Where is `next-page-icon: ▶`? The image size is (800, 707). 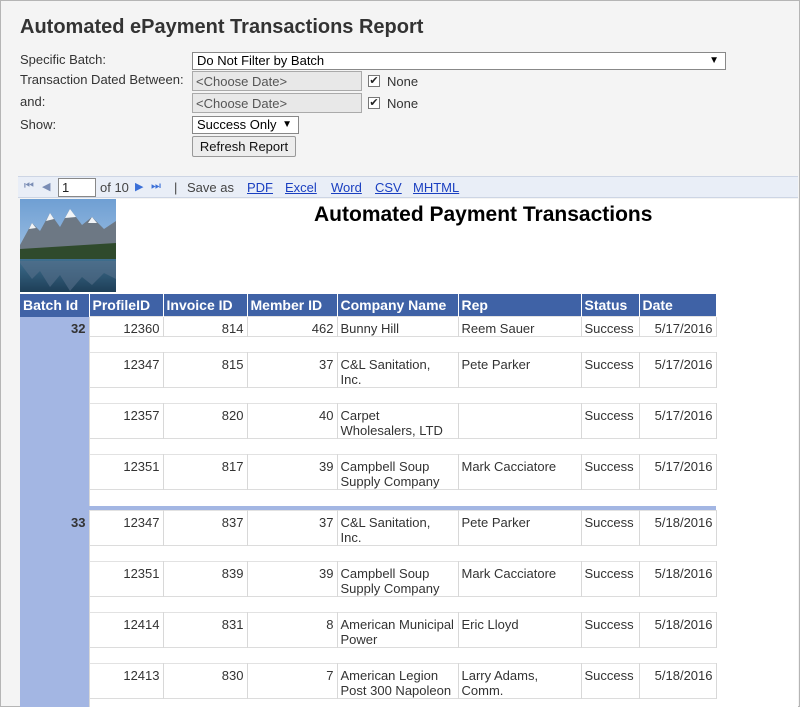
next-page-icon: ▶ is located at coordinates (139, 186).